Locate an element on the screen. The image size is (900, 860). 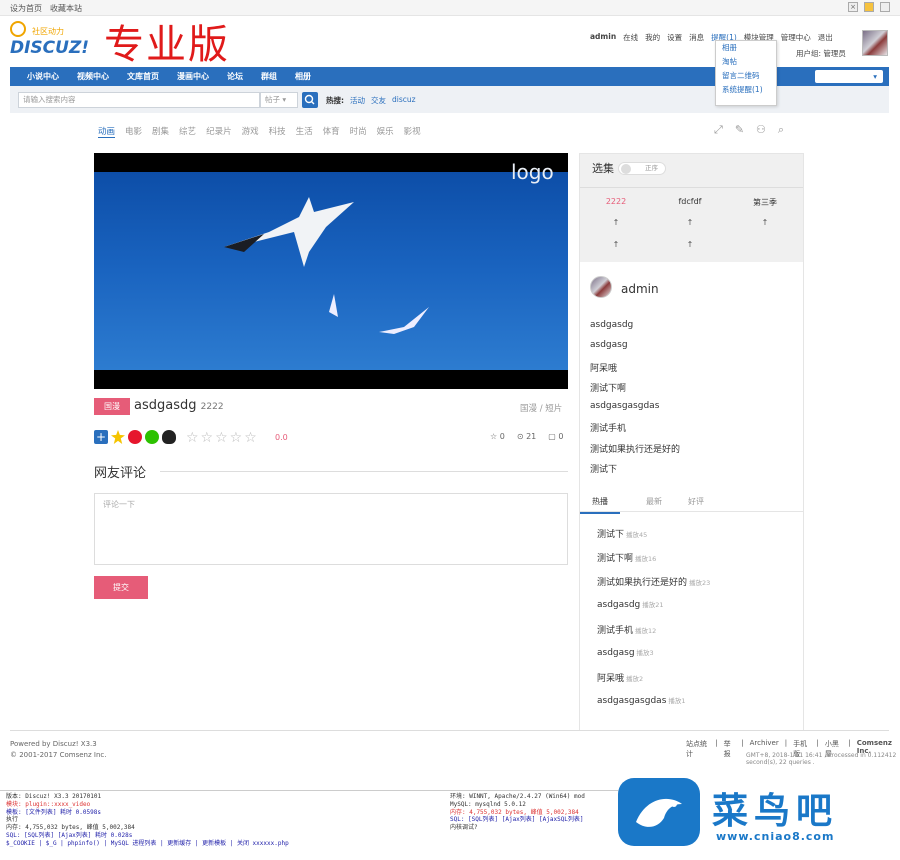
list-item: 测试下啊 播放16 is located at coordinates (653, 563).